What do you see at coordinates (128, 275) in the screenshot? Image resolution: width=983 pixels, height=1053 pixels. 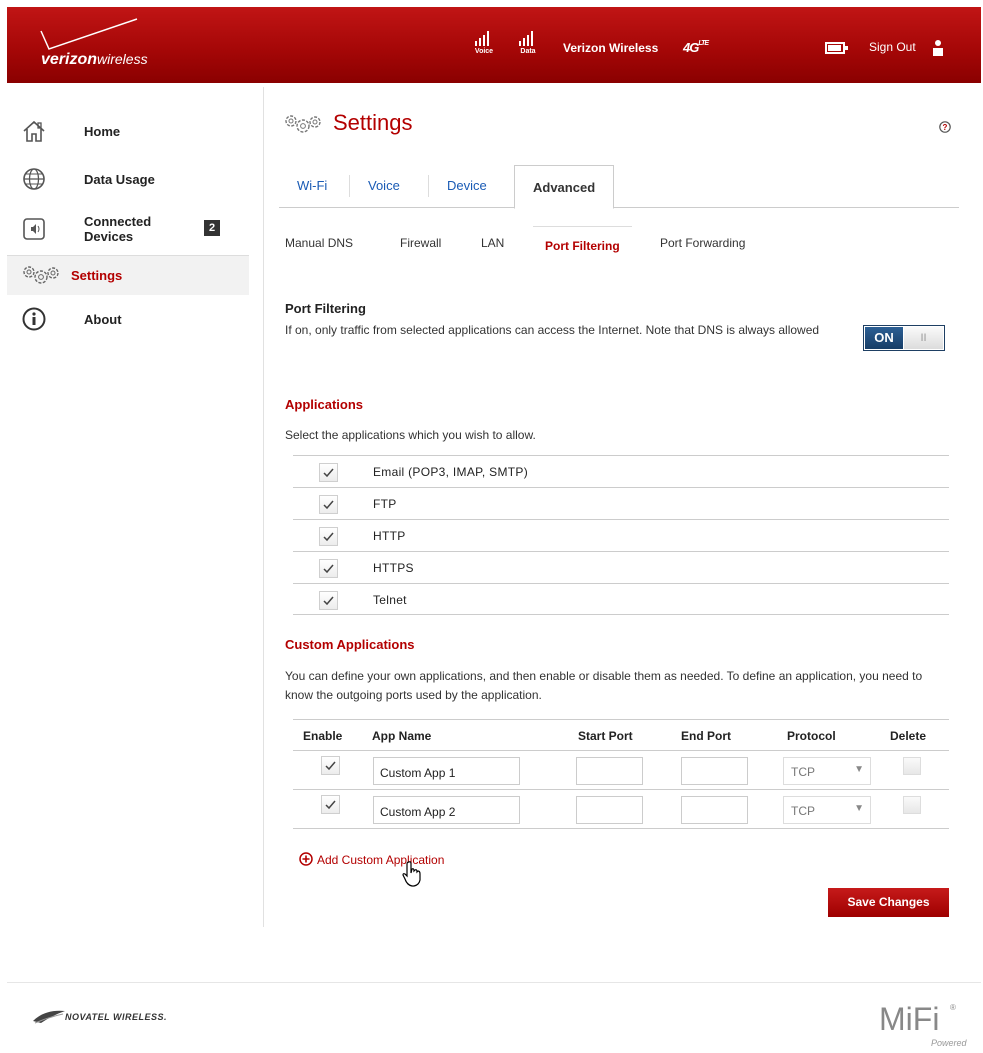 I see `sidebar-item-settings: Settings` at bounding box center [128, 275].